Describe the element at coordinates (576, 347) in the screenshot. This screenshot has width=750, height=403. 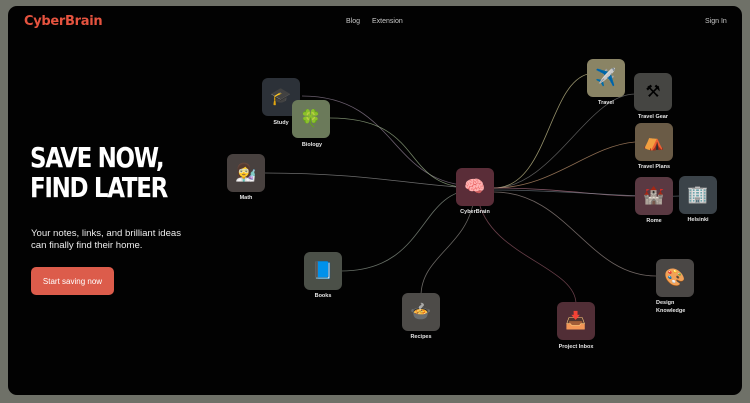
I see `node-project-inbox-label: Project Inbox` at that location.